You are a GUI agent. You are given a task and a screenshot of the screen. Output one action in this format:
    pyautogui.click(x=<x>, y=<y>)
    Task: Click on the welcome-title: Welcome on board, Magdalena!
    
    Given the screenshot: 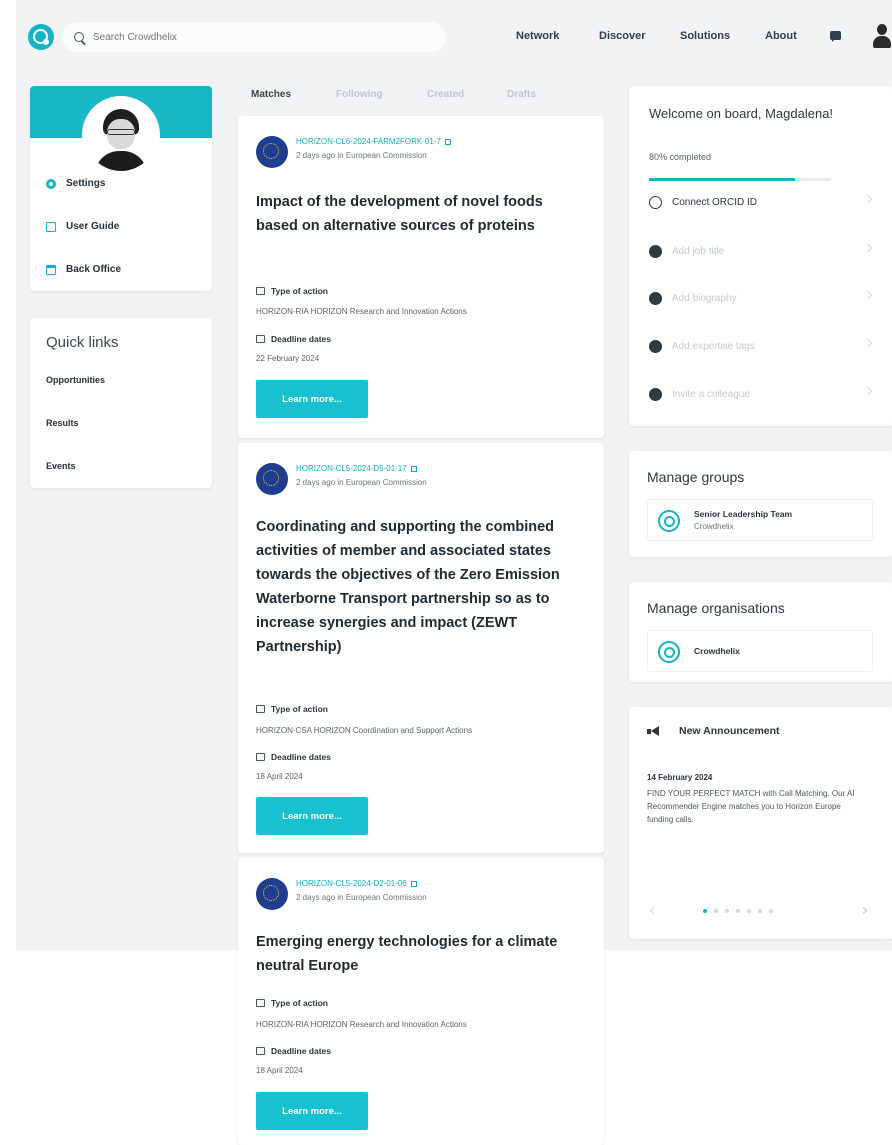 What is the action you would take?
    pyautogui.click(x=741, y=113)
    